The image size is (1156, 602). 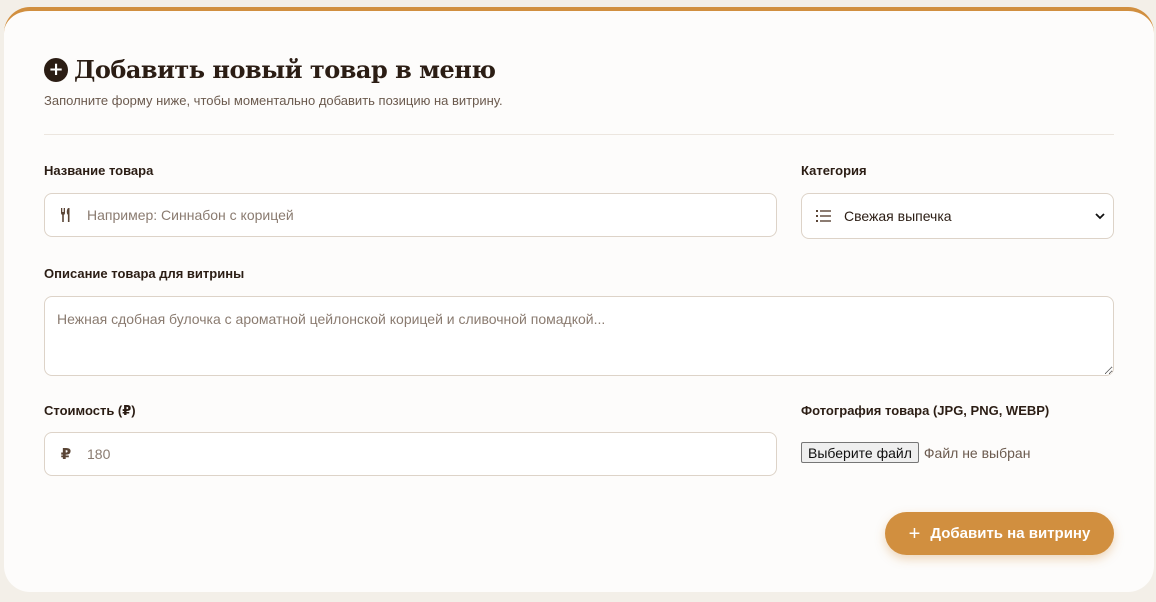 I want to click on add-to-showcase-button: + Добавить на витрину, so click(x=999, y=533).